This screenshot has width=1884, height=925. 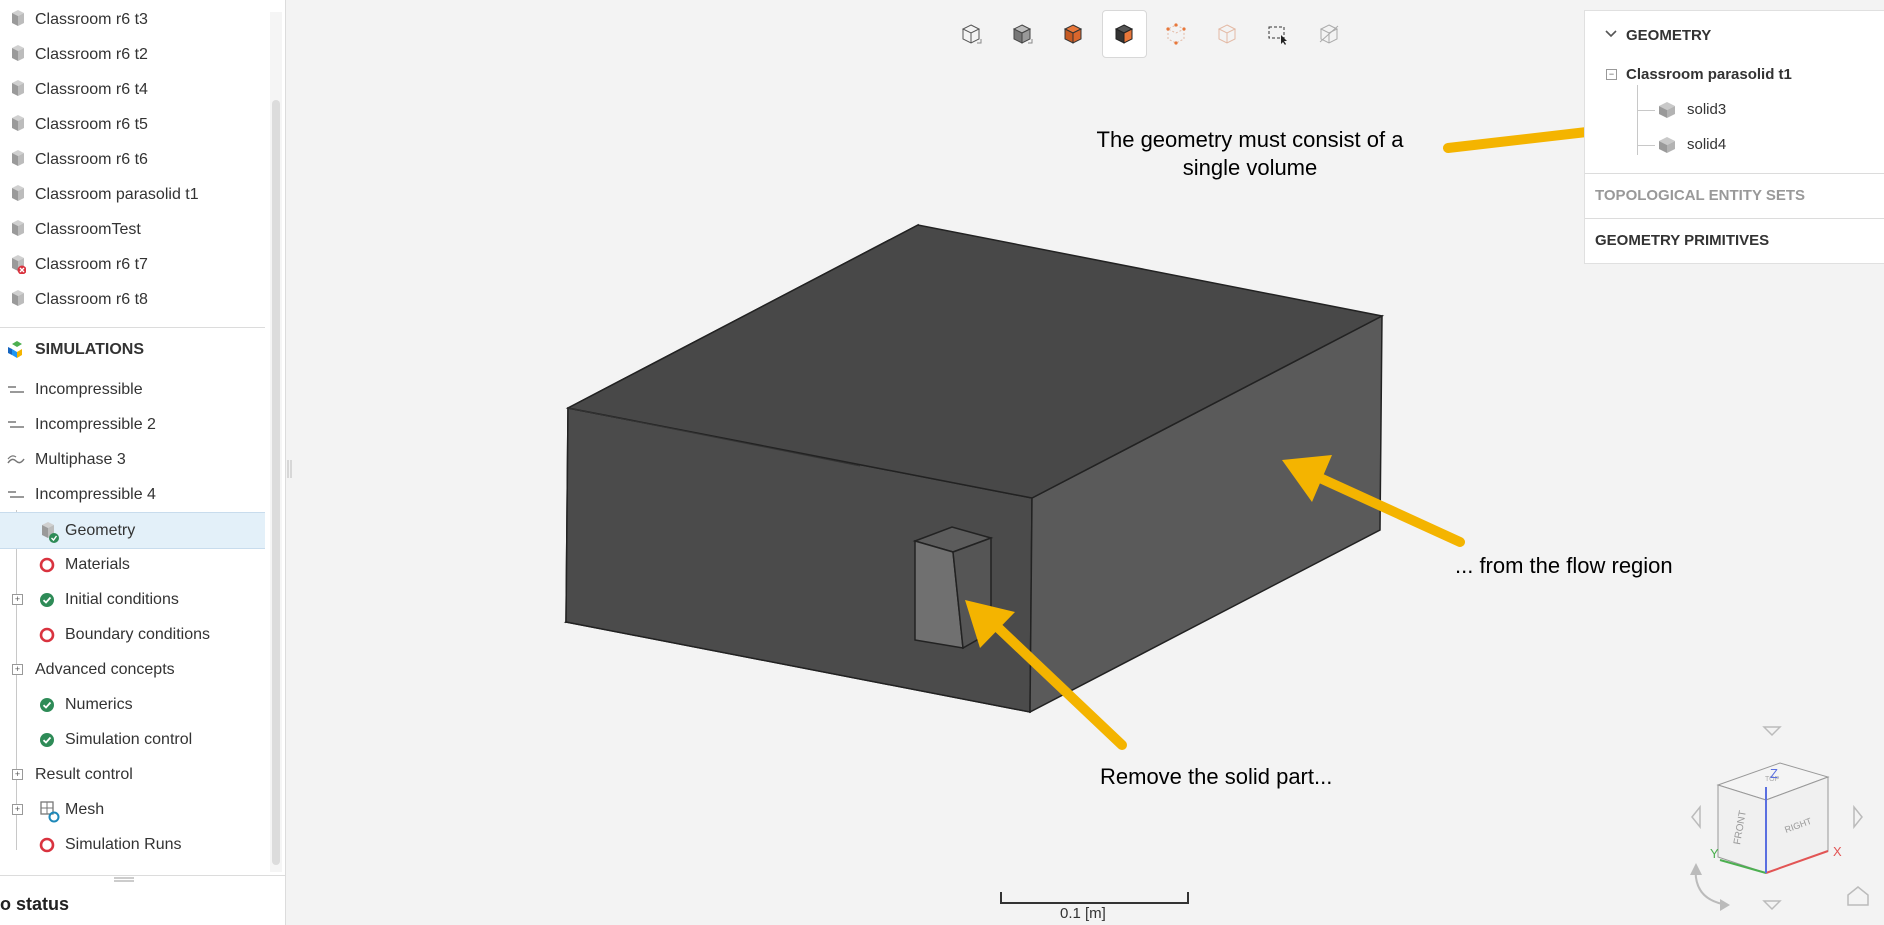 What do you see at coordinates (1696, 817) in the screenshot?
I see `rotate-left-icon` at bounding box center [1696, 817].